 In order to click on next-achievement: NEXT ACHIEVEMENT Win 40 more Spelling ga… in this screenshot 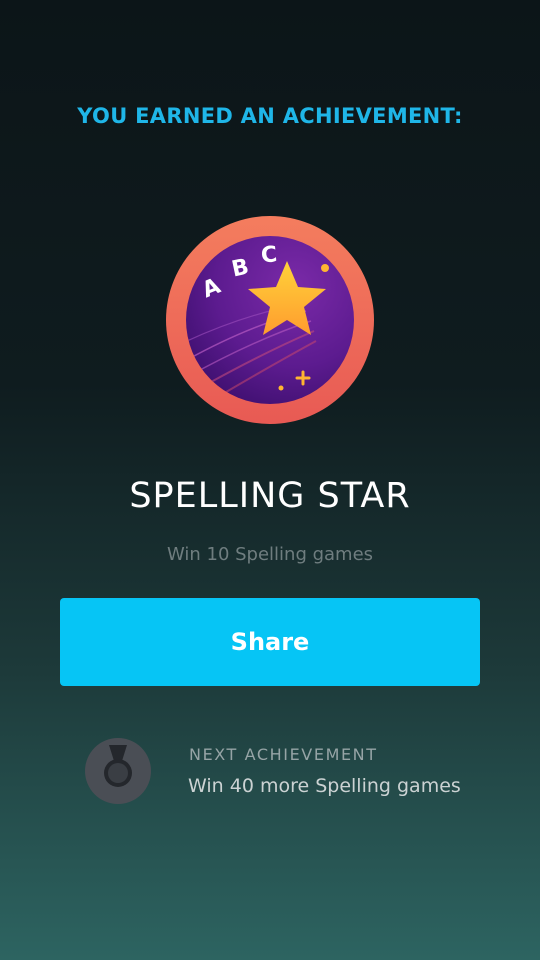, I will do `click(294, 772)`.